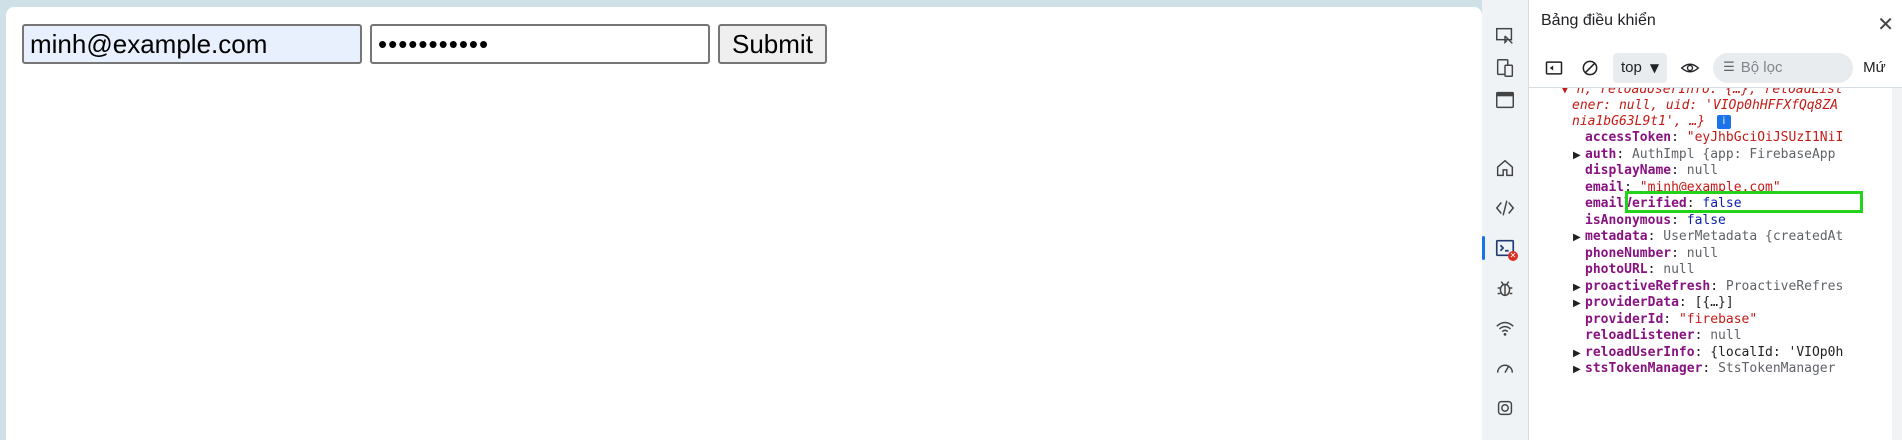 This screenshot has width=1902, height=440. What do you see at coordinates (1505, 408) in the screenshot?
I see `settings-icon` at bounding box center [1505, 408].